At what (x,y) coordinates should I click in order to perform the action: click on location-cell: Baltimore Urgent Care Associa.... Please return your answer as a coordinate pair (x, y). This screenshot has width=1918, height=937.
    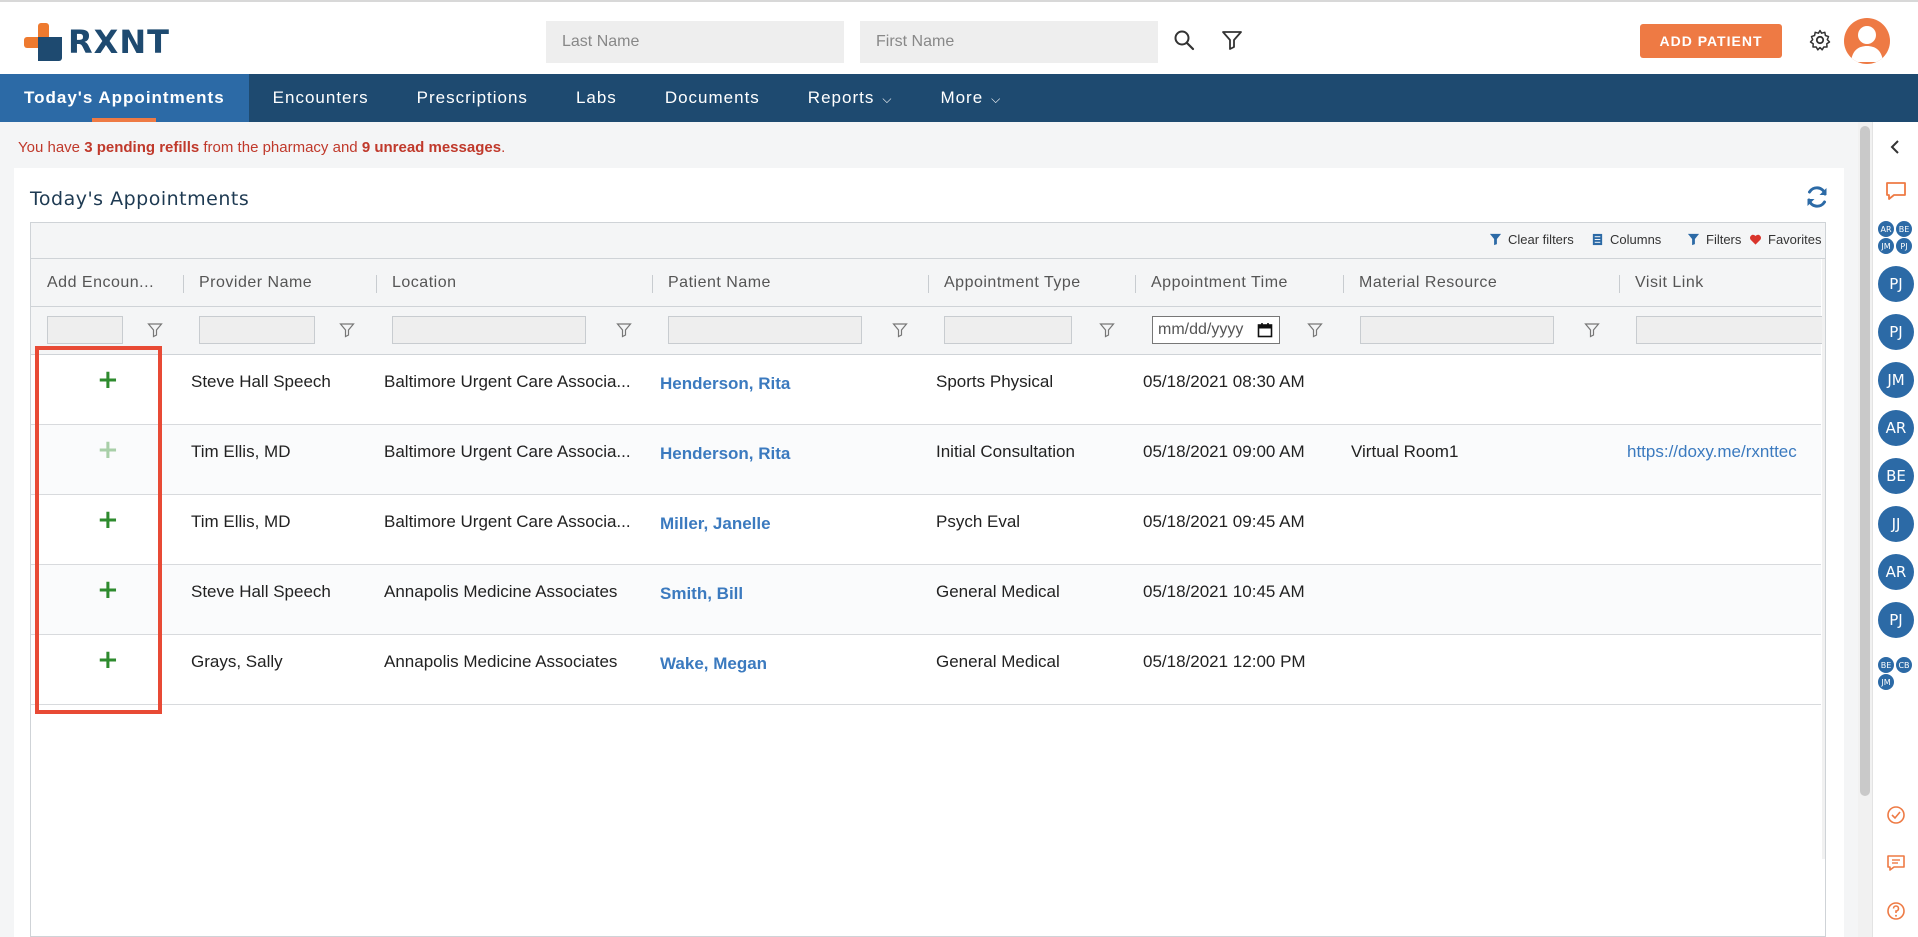
    Looking at the image, I should click on (507, 381).